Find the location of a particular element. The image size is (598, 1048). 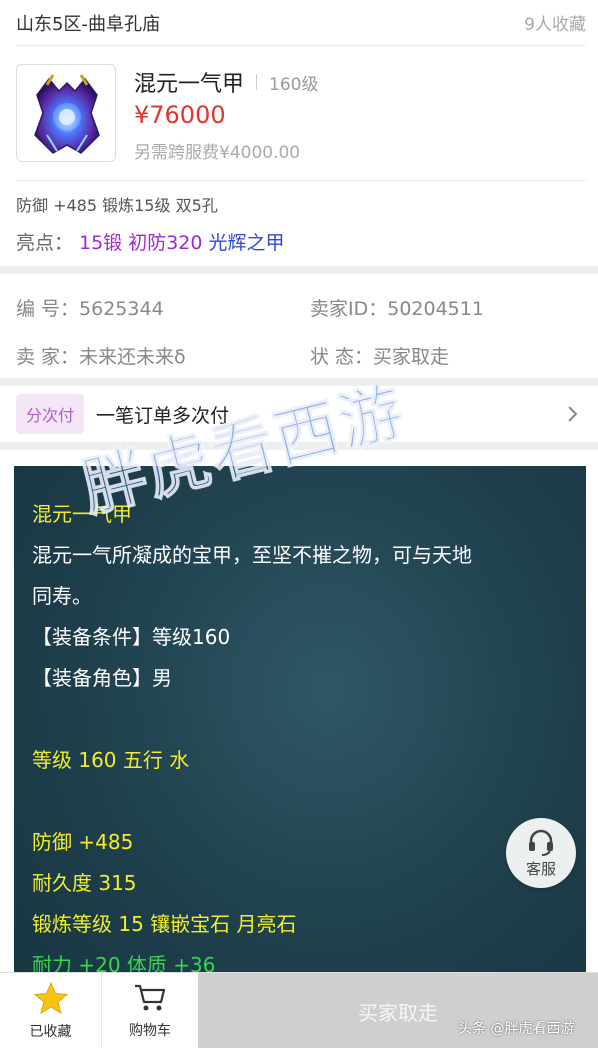

highlights-label: 亮点： is located at coordinates (45, 243).